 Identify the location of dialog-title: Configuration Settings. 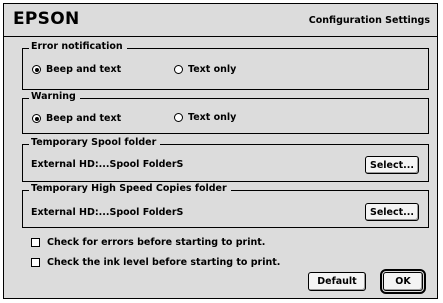
(369, 20).